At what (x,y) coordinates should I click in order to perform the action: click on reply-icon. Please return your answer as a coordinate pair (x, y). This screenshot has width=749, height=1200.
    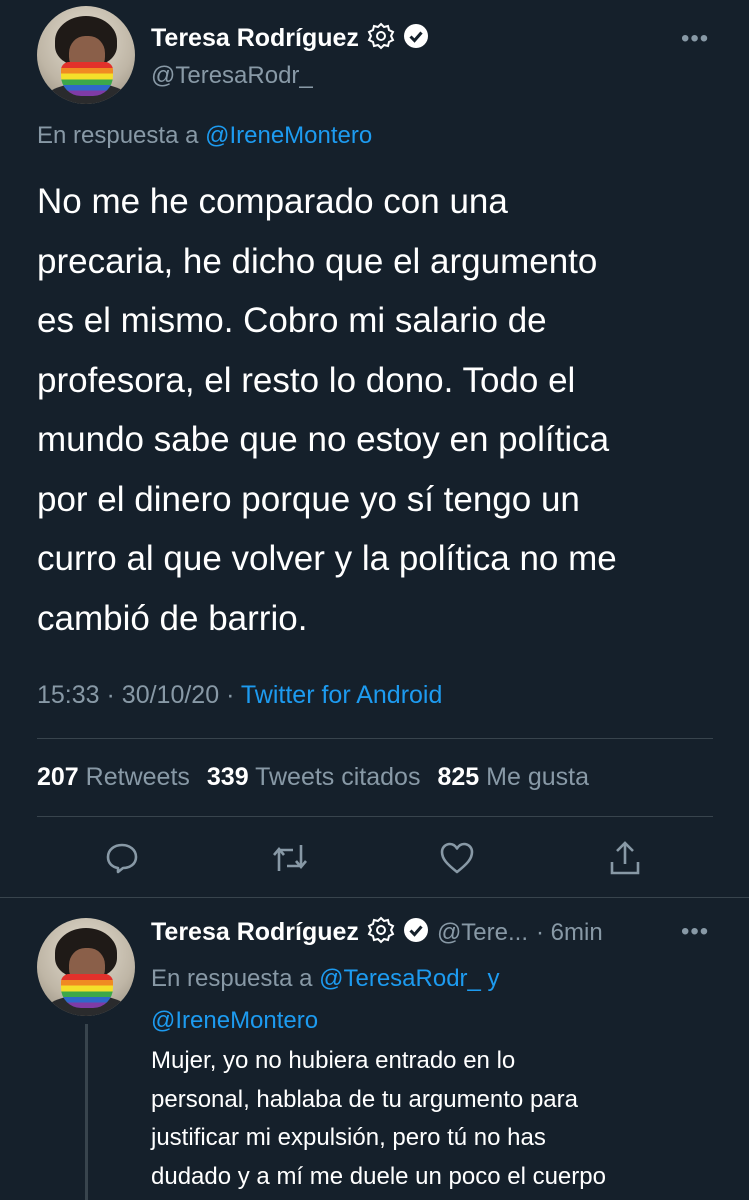
    Looking at the image, I should click on (122, 858).